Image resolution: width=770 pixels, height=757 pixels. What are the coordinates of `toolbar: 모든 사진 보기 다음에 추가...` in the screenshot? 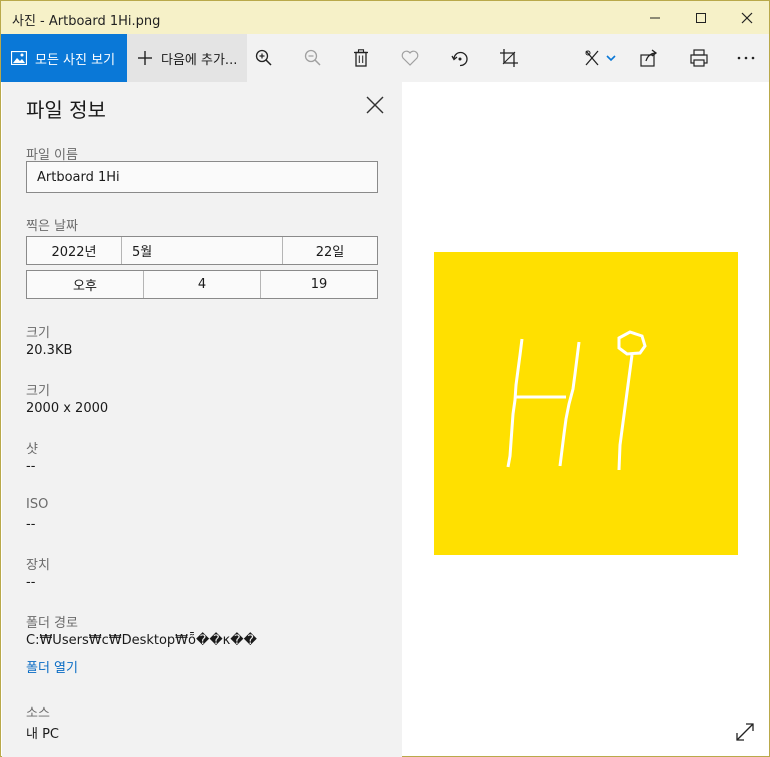 It's located at (385, 58).